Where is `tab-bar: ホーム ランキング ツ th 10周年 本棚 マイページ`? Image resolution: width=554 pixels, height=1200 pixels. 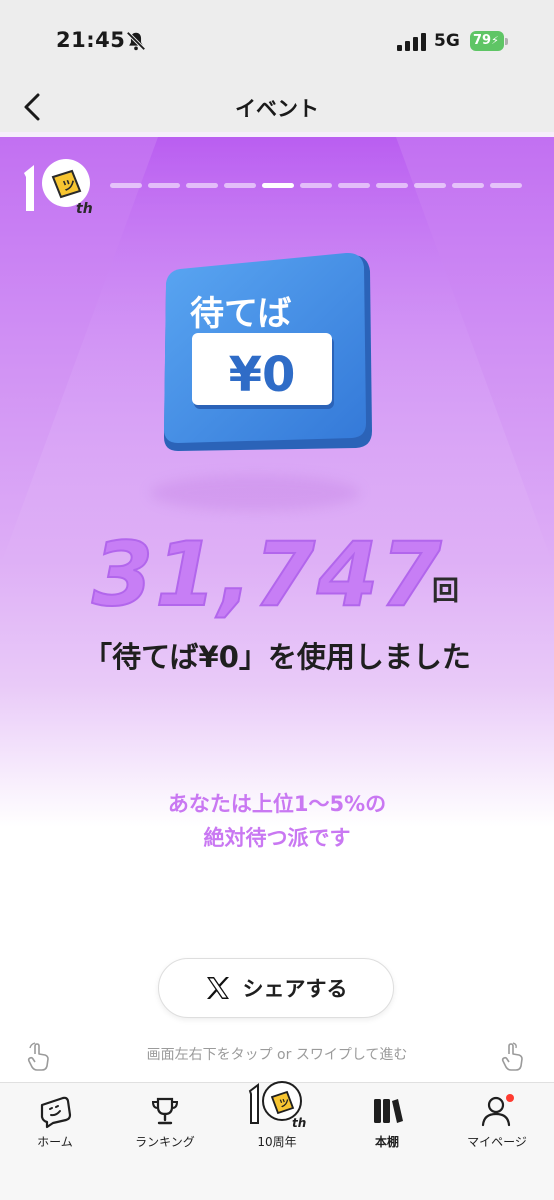
tab-bar: ホーム ランキング ツ th 10周年 本棚 マイページ is located at coordinates (277, 1140).